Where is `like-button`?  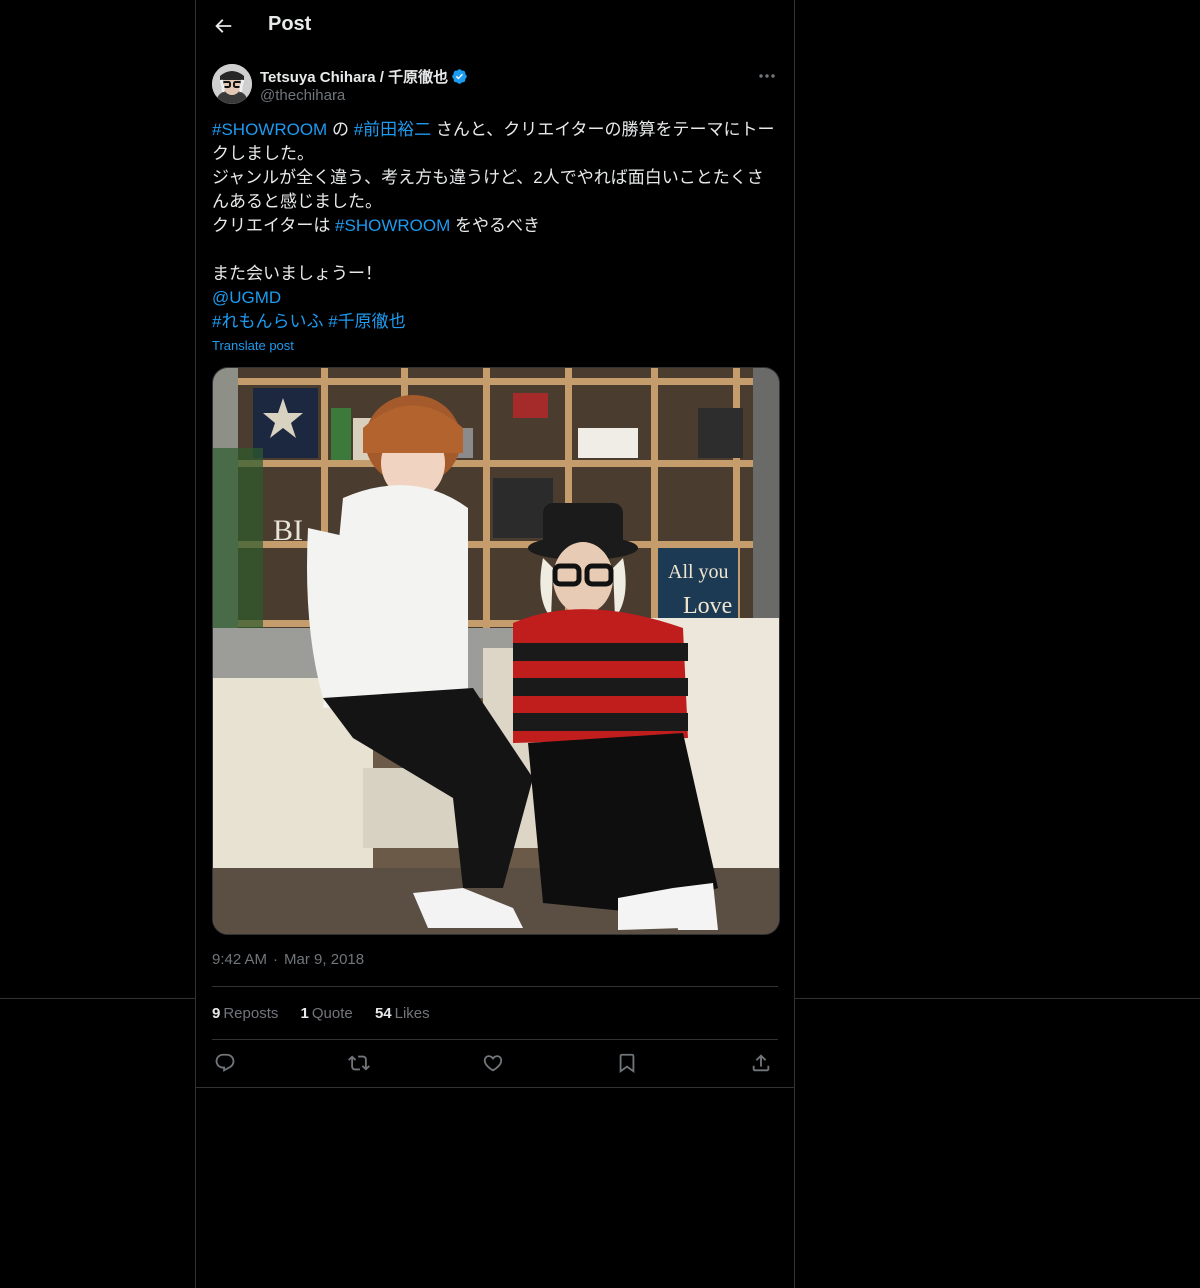
like-button is located at coordinates (493, 1063).